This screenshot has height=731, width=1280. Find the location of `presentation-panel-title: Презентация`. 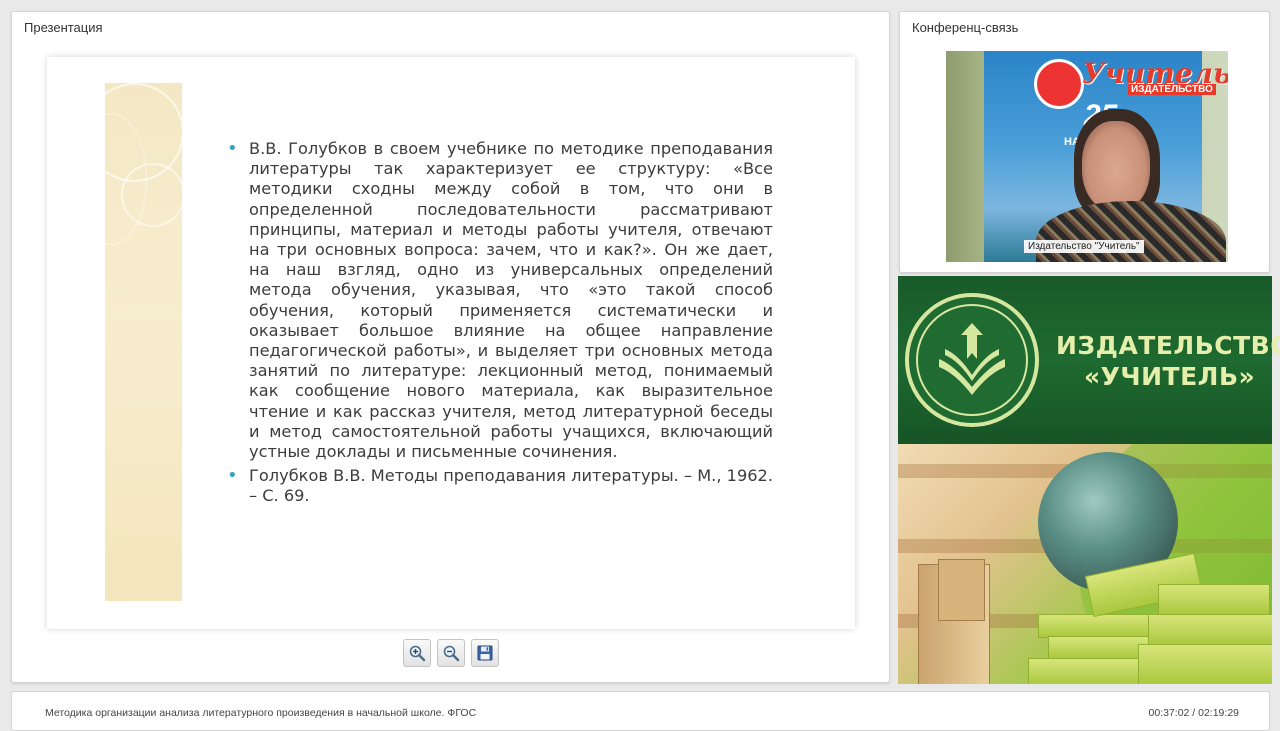

presentation-panel-title: Презентация is located at coordinates (63, 27).